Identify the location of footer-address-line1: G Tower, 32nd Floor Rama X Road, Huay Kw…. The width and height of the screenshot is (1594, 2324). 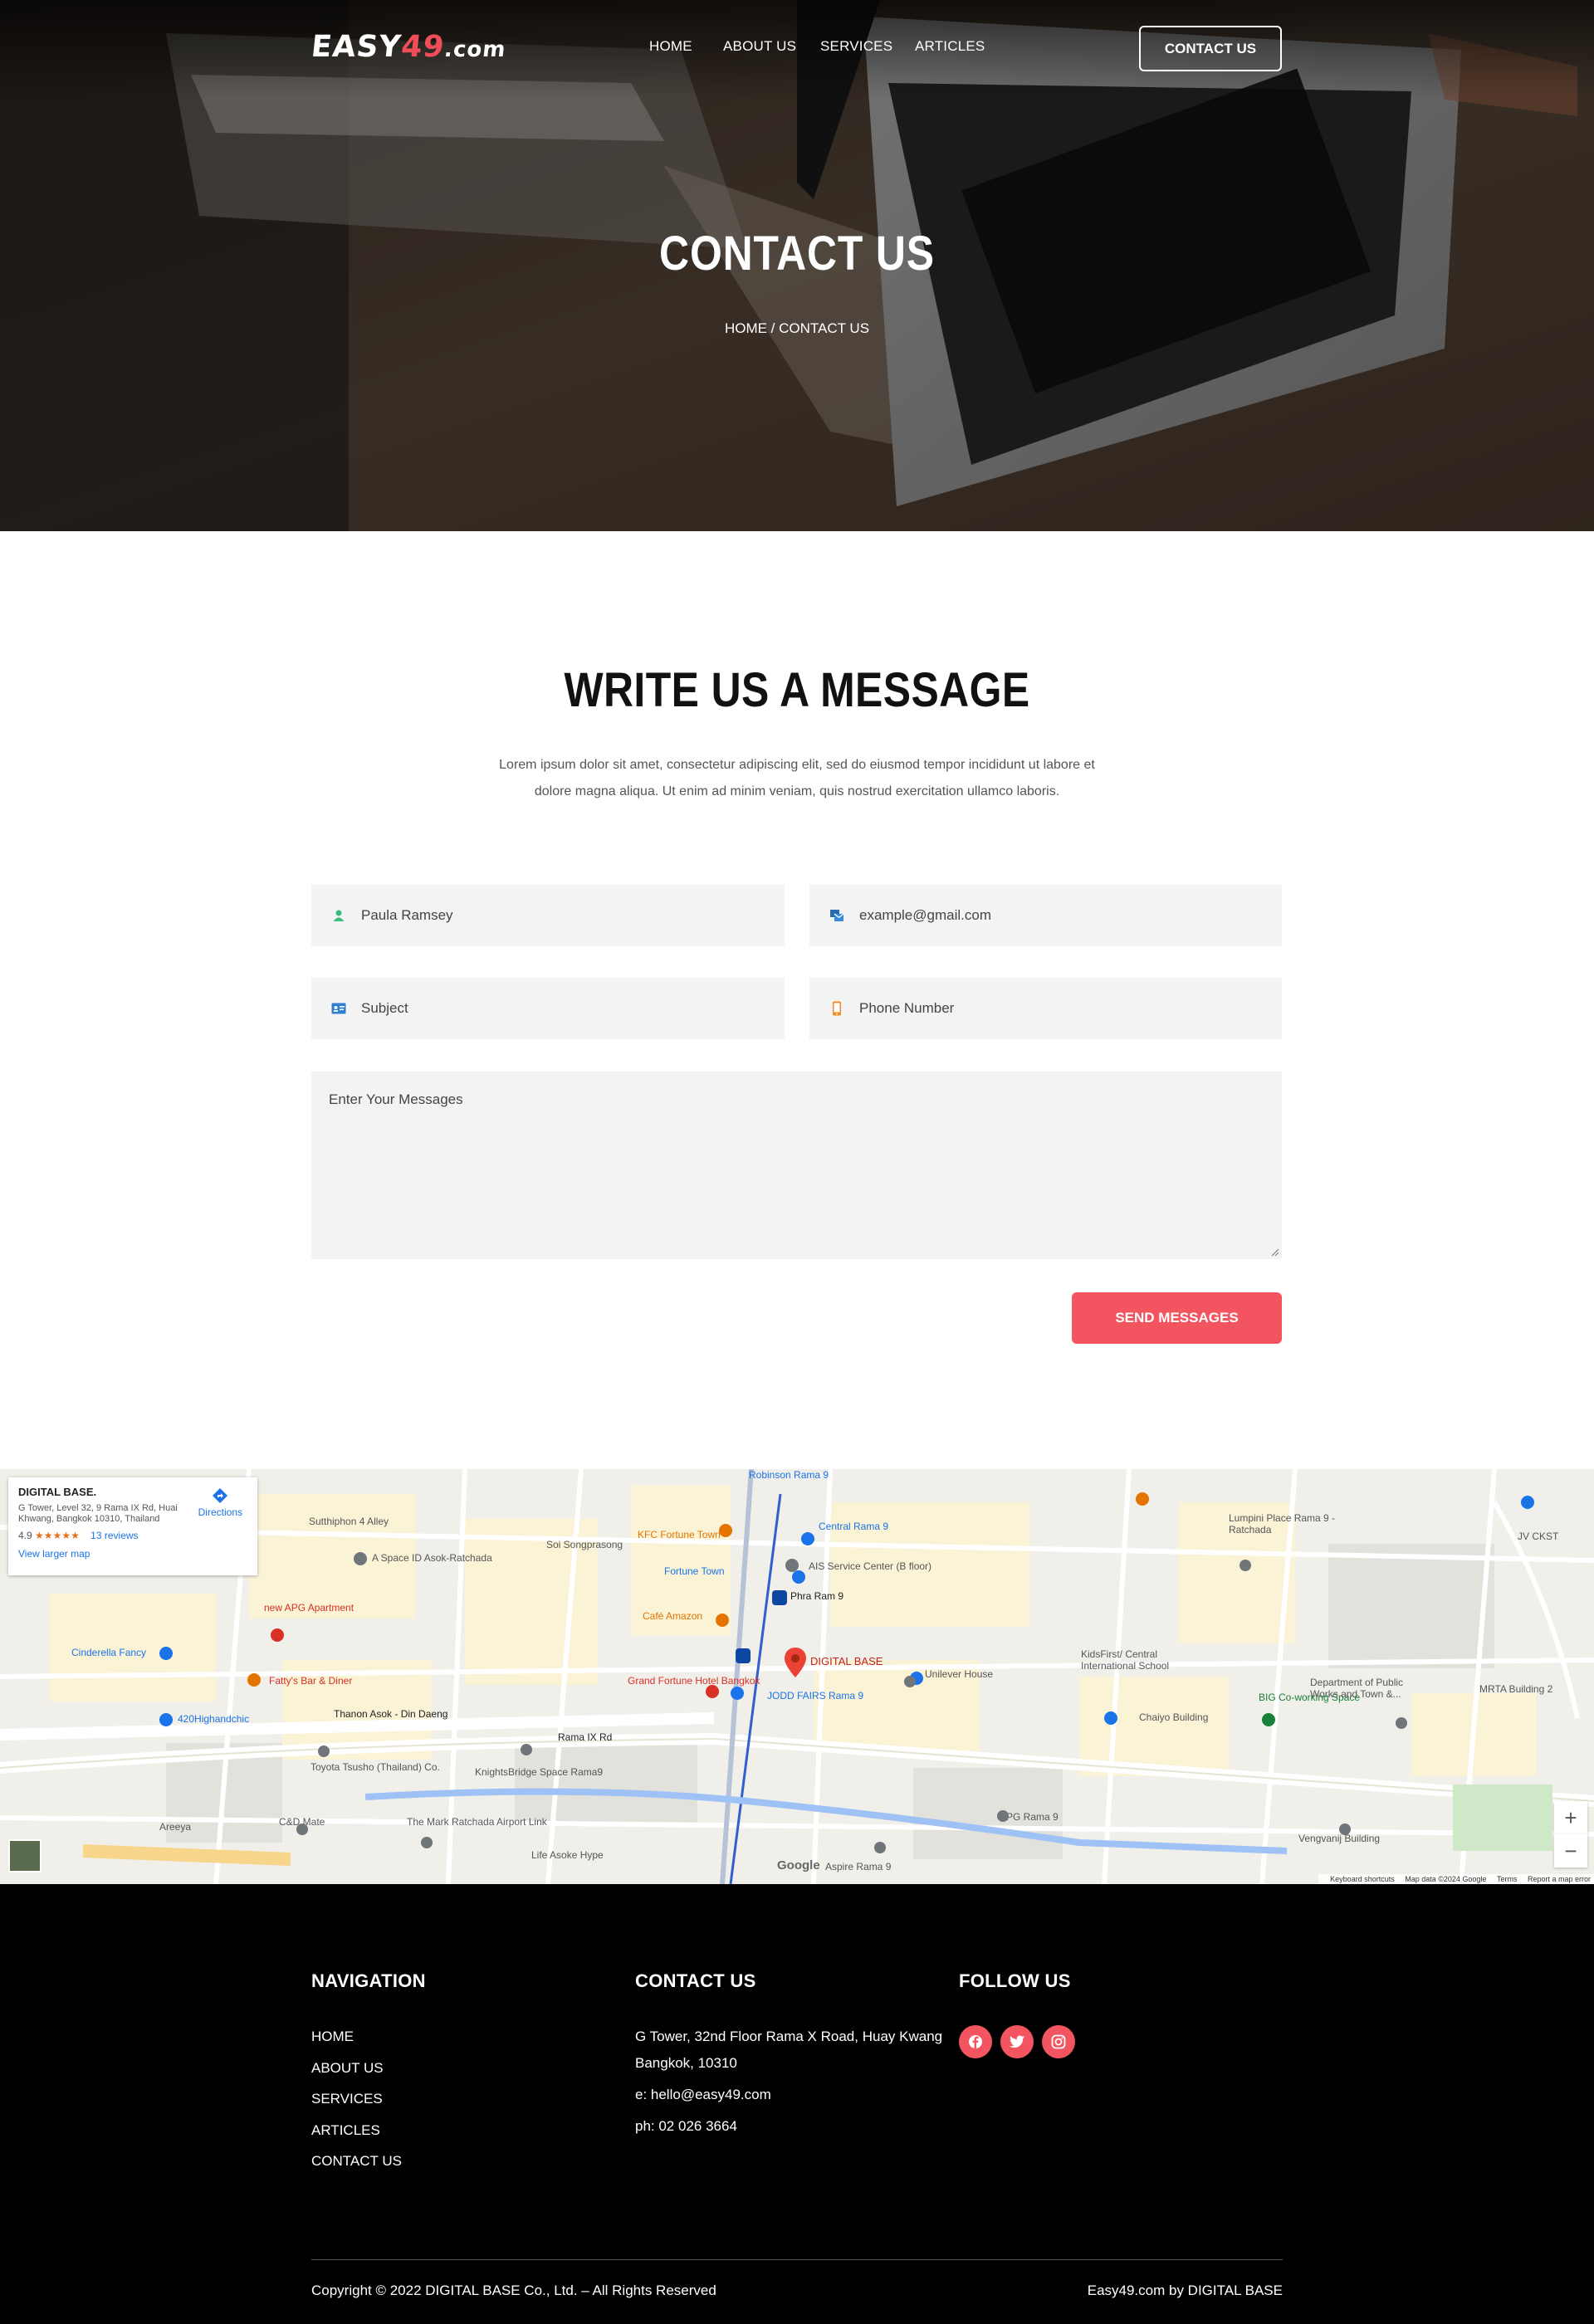
(789, 2037).